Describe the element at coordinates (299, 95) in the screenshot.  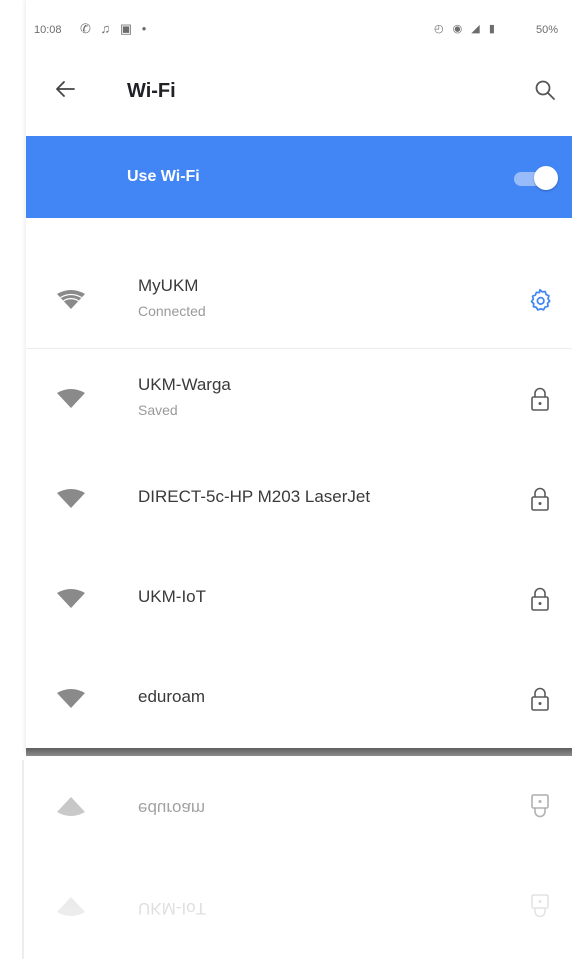
I see `app-bar: Wi-Fi` at that location.